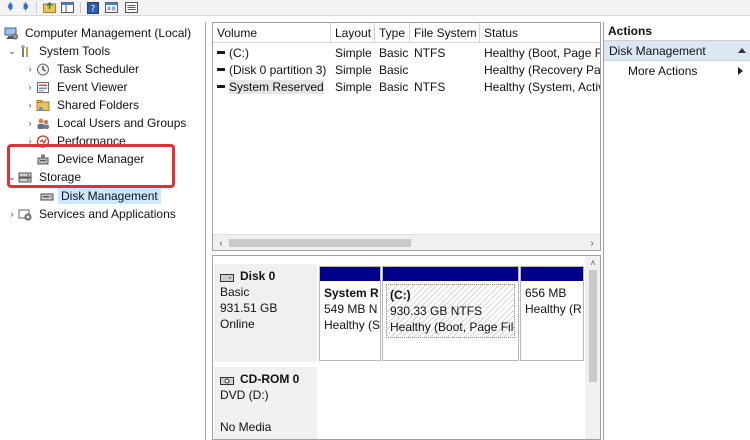 The height and width of the screenshot is (440, 750). Describe the element at coordinates (265, 276) in the screenshot. I see `disk-0-name: Disk 0` at that location.